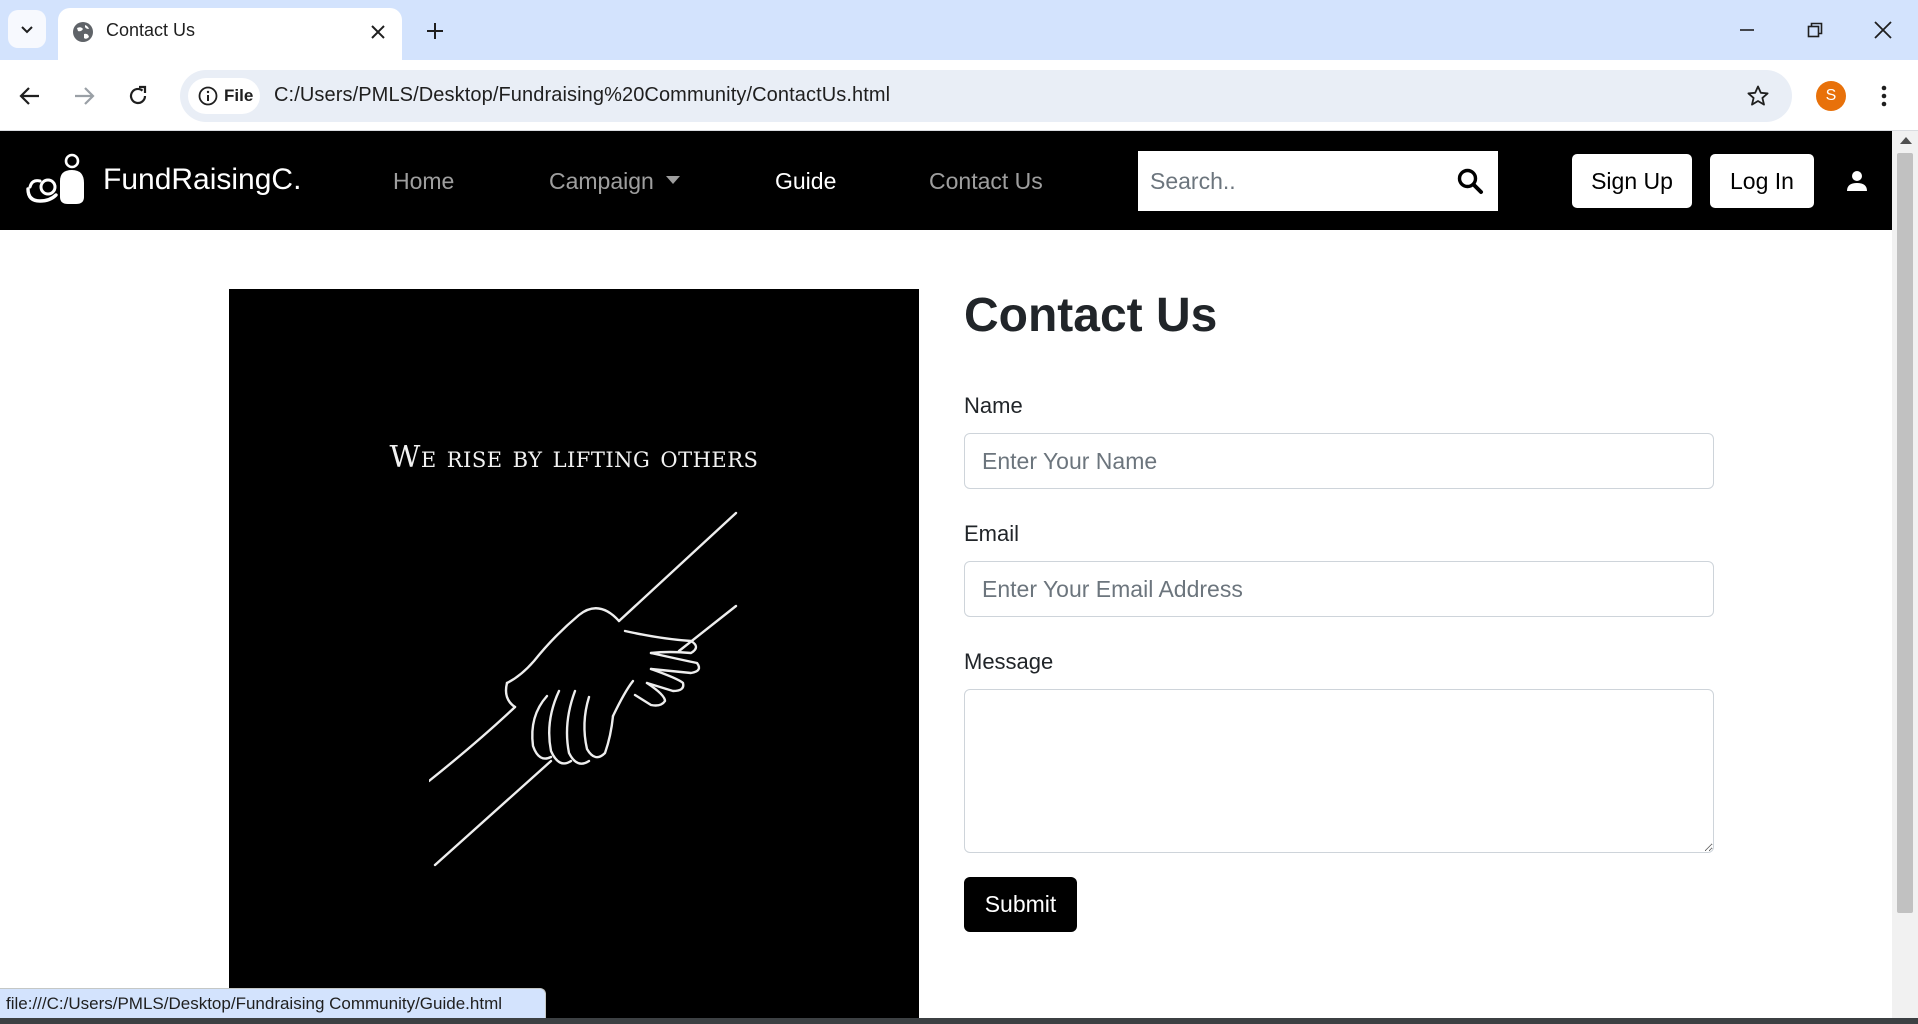  What do you see at coordinates (992, 533) in the screenshot?
I see `email-label: Email` at bounding box center [992, 533].